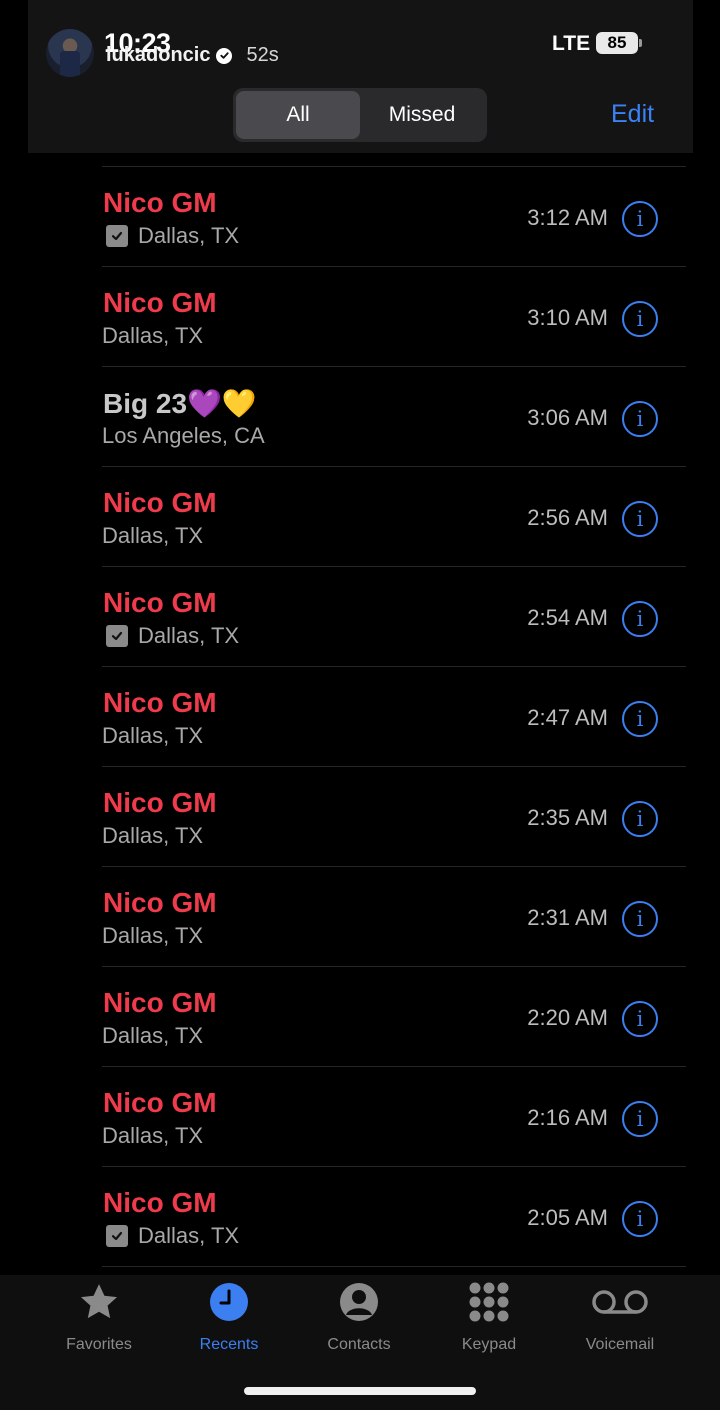 Image resolution: width=720 pixels, height=1410 pixels. Describe the element at coordinates (394, 817) in the screenshot. I see `call-row: Nico GM Dallas, TX 2:35 AM i` at that location.